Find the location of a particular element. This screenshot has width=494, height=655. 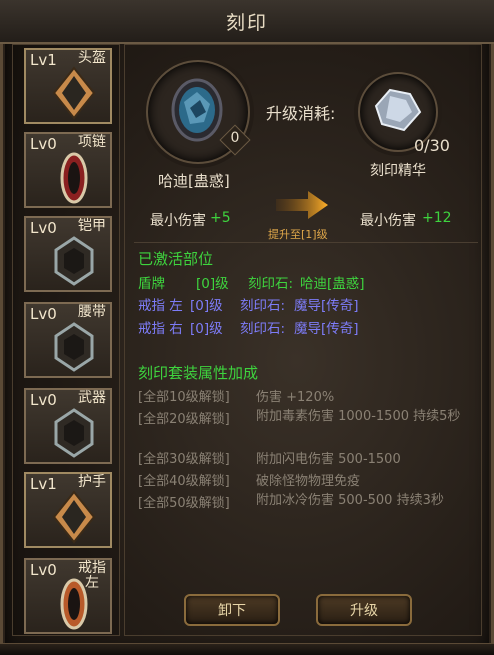

slot-name: 项链 is located at coordinates (92, 142).